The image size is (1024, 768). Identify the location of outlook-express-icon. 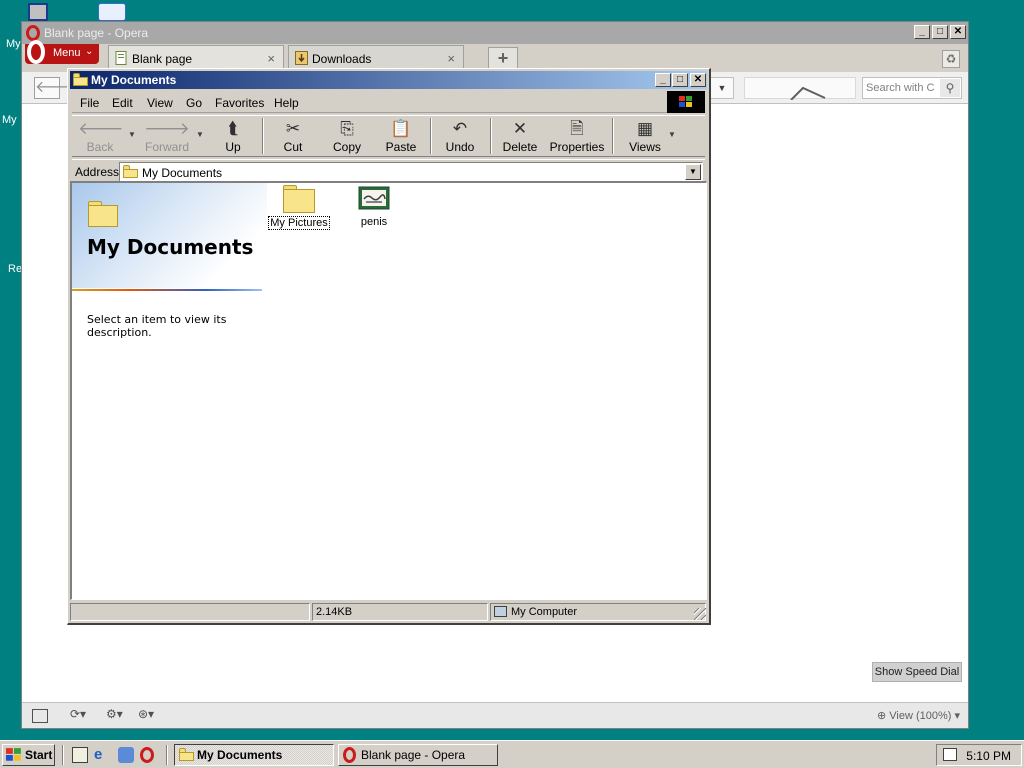
(126, 755).